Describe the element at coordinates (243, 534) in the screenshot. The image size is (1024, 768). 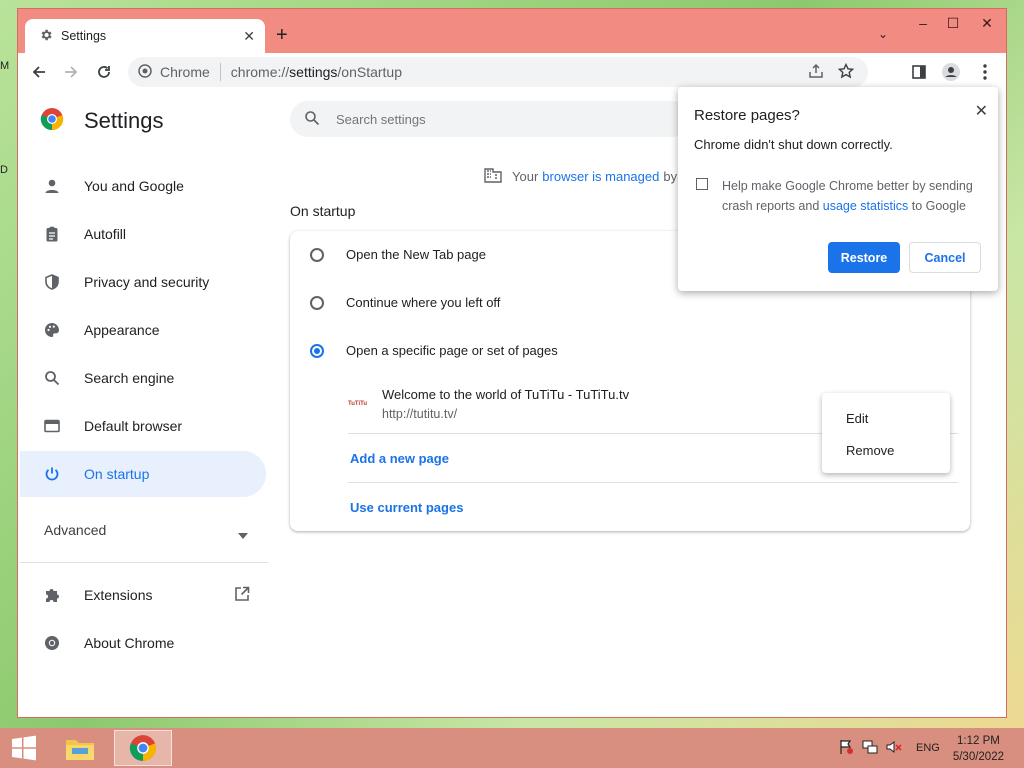
I see `chevron-down-icon` at that location.